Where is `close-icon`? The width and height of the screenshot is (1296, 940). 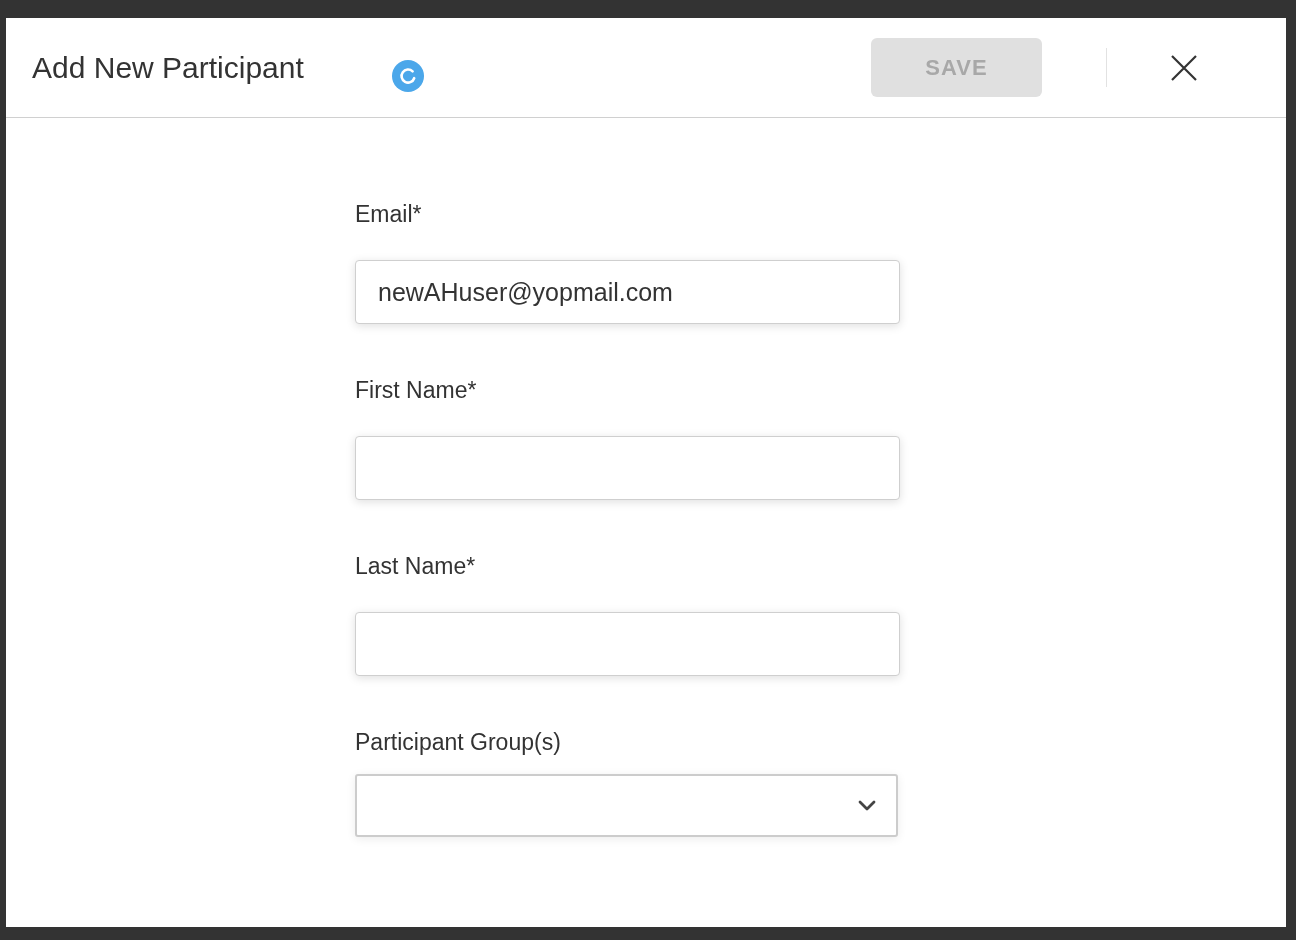
close-icon is located at coordinates (1184, 67).